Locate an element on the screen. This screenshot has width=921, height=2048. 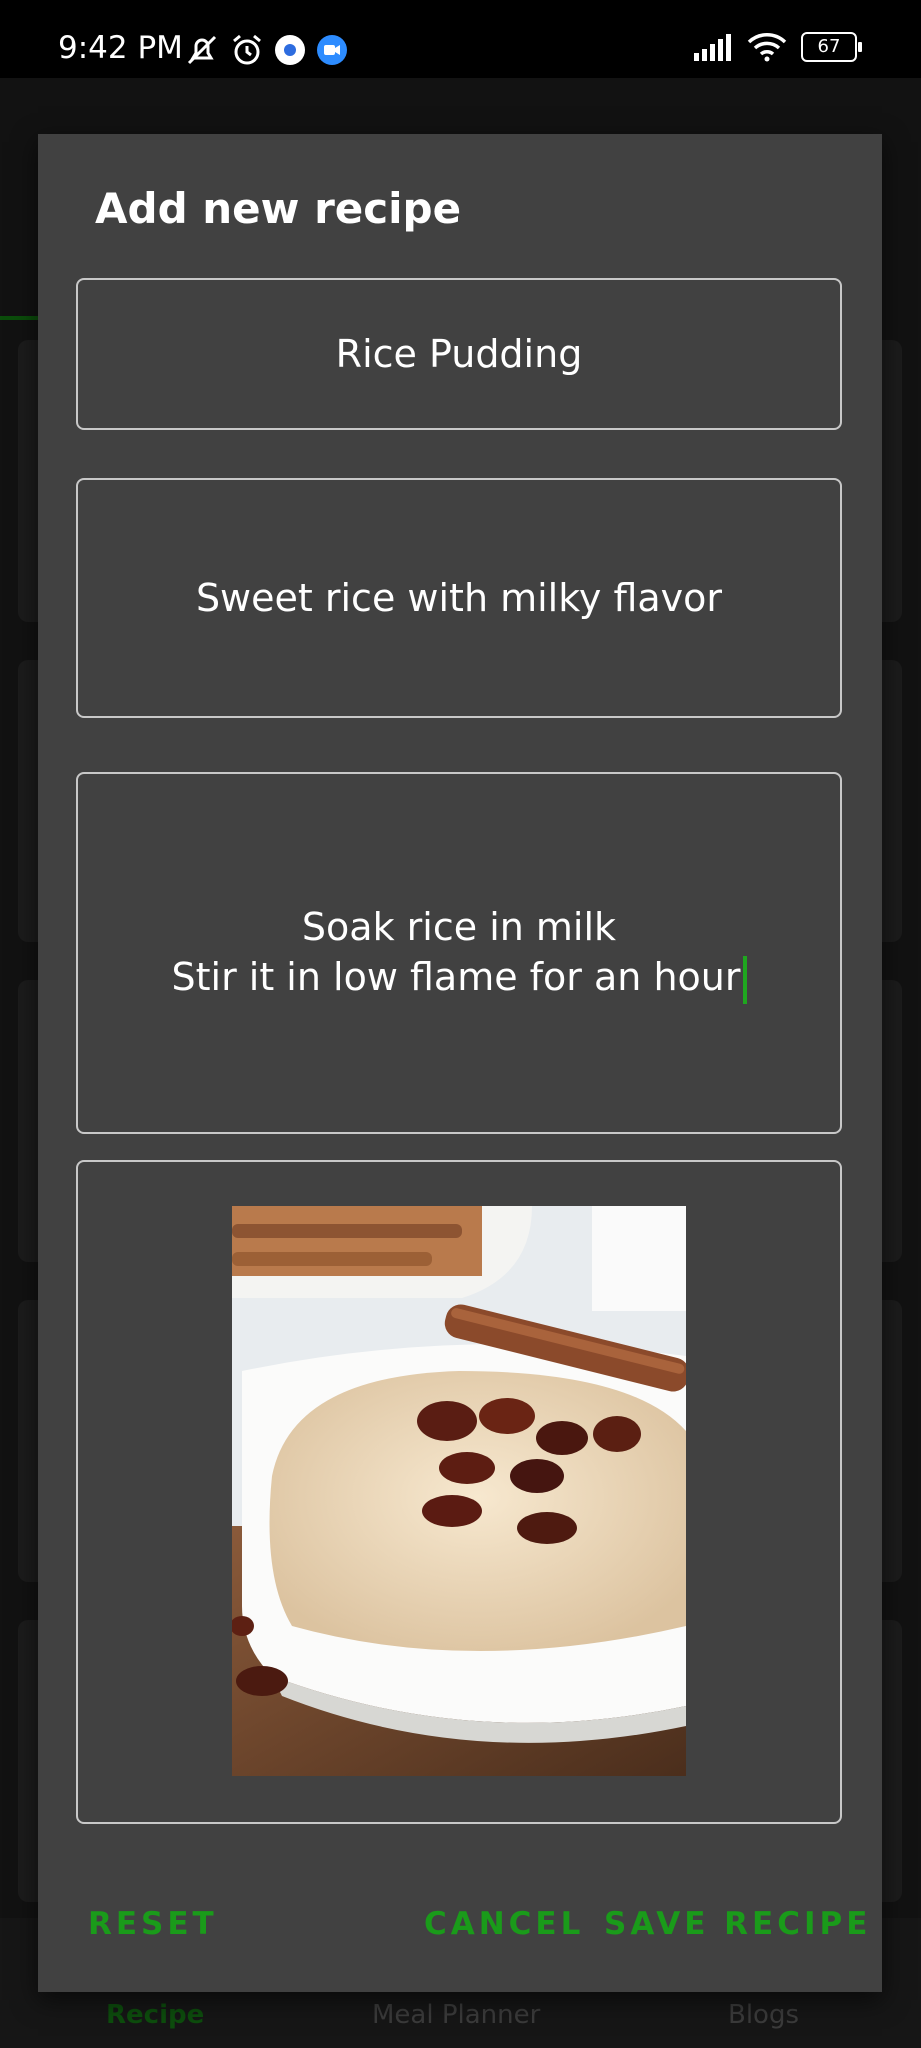
app-notification-icon is located at coordinates (290, 50).